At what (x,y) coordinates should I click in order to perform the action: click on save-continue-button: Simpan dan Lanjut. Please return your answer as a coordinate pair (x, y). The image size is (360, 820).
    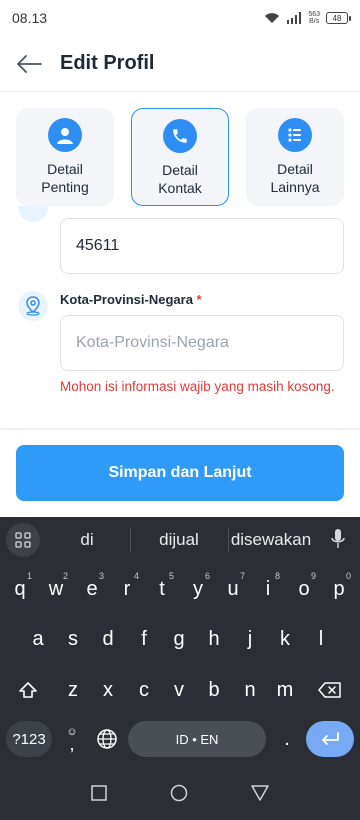
    Looking at the image, I should click on (180, 473).